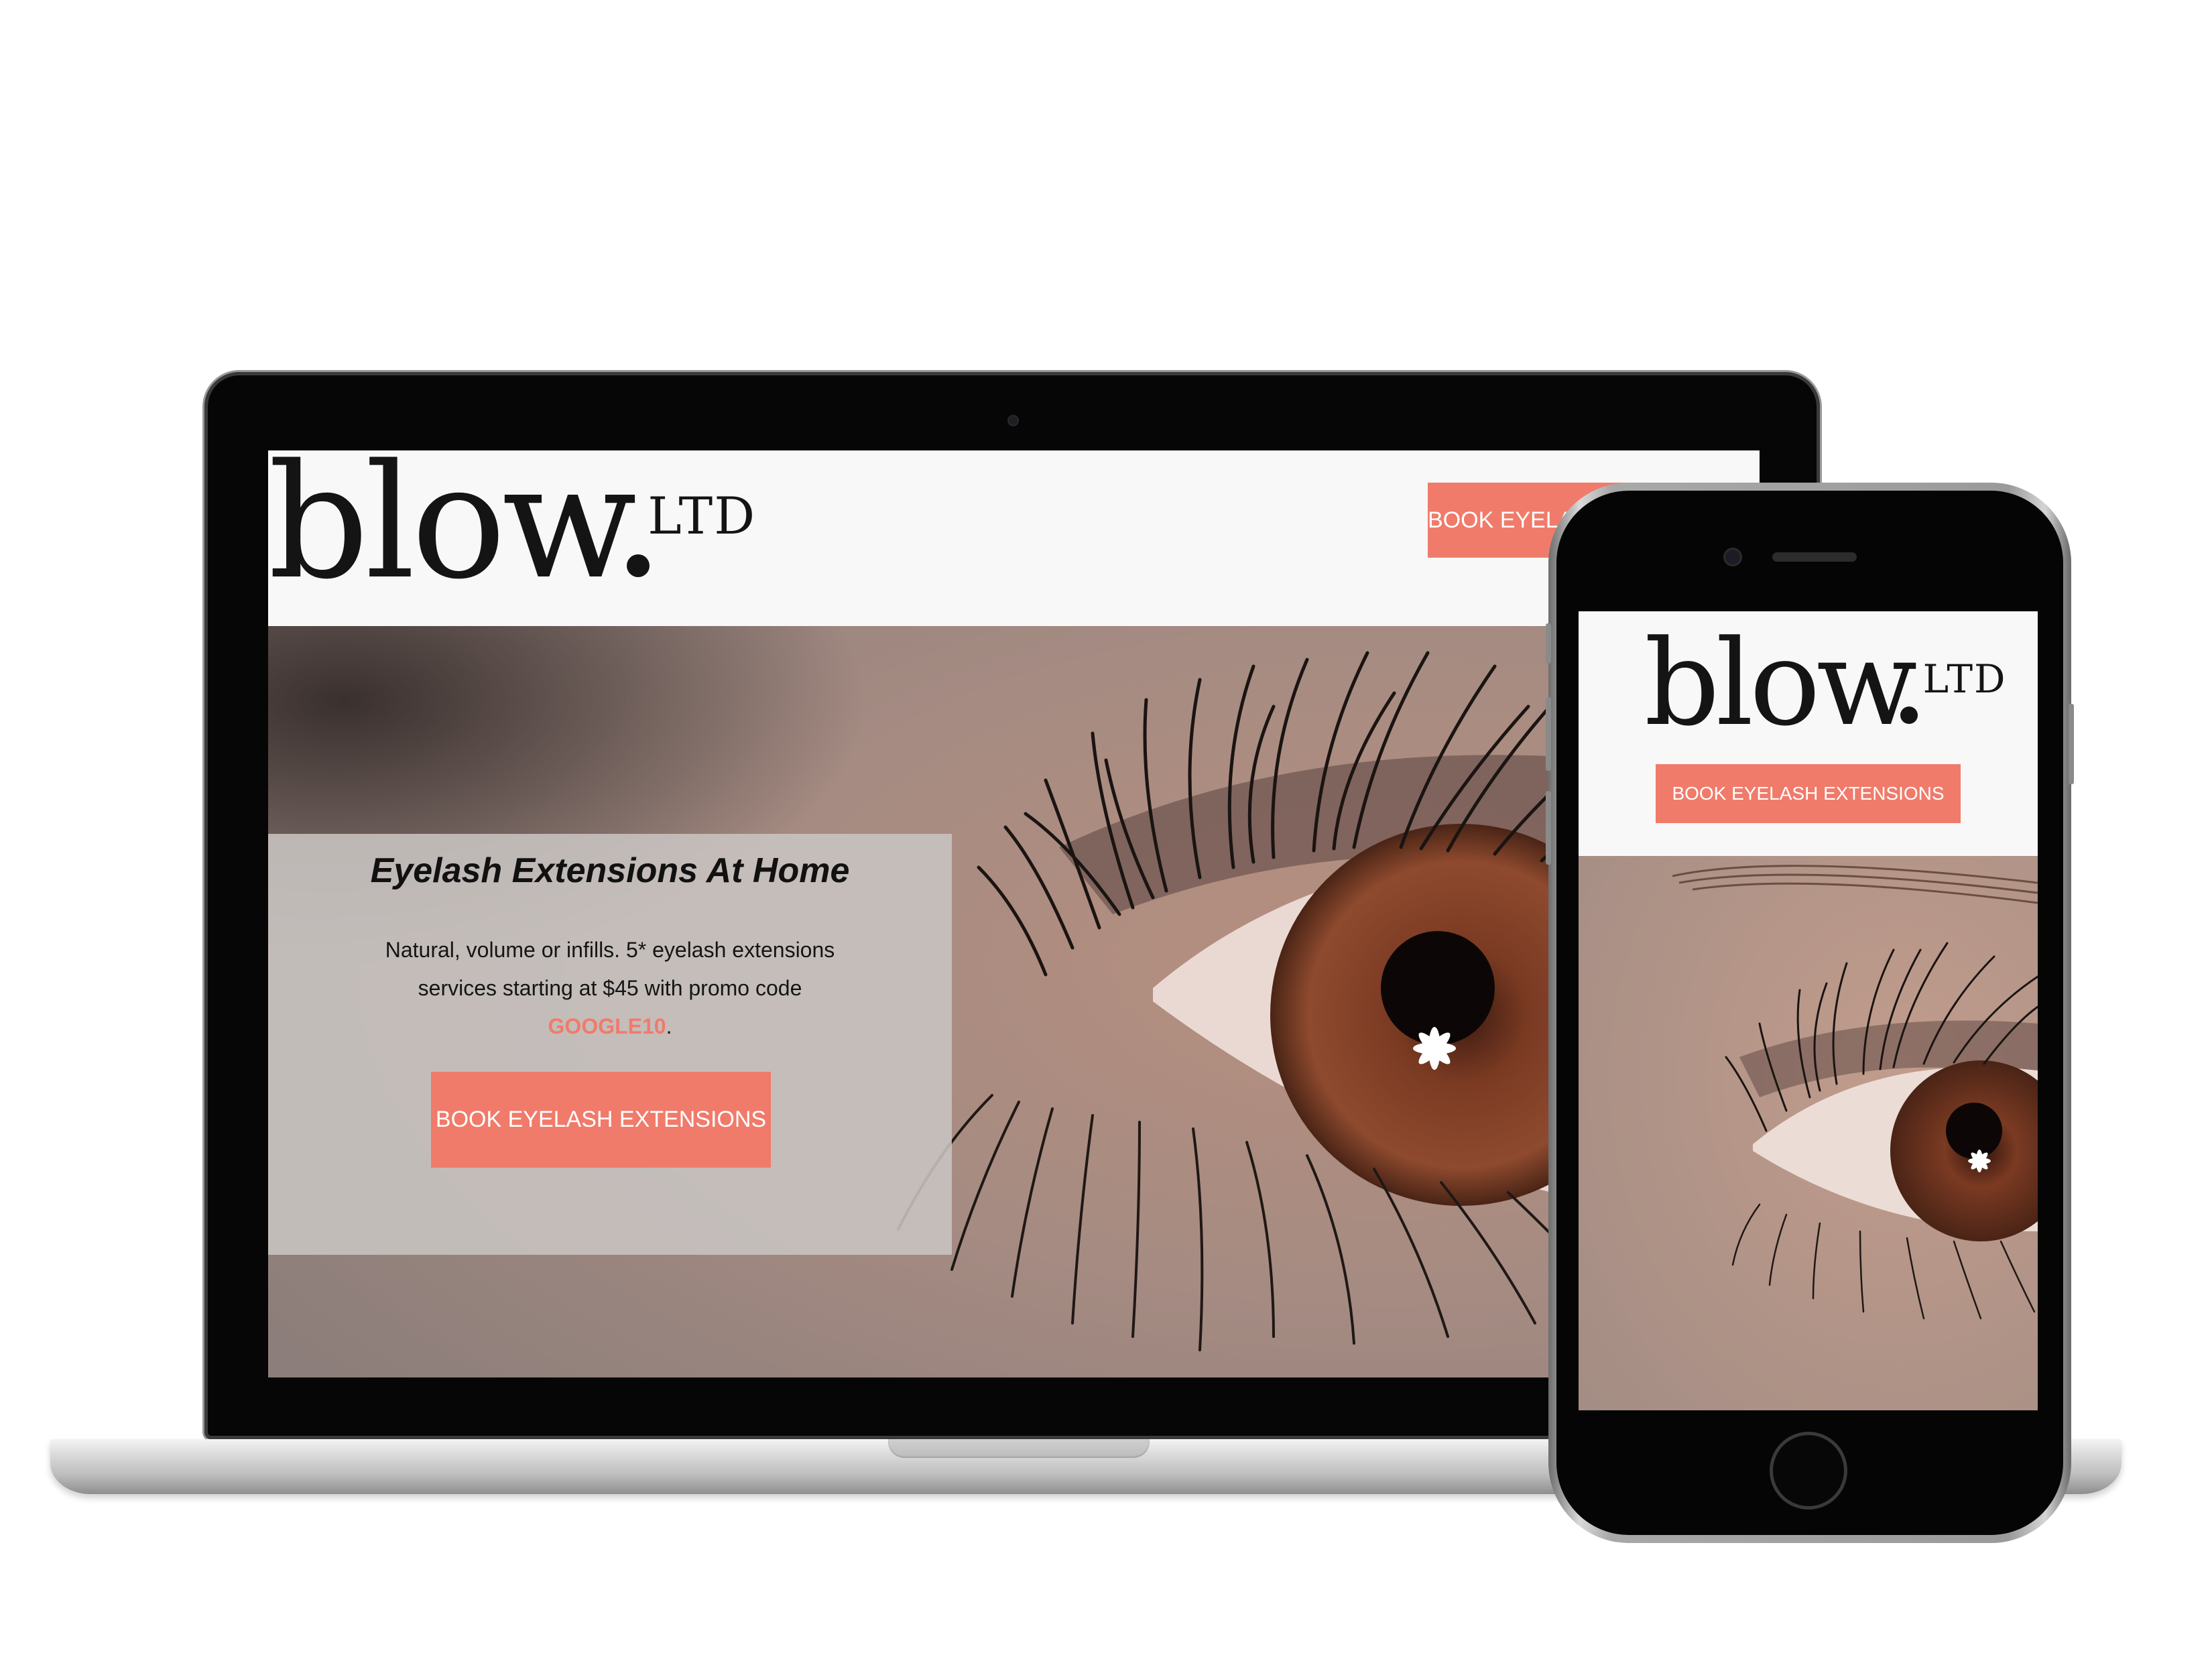  What do you see at coordinates (1964, 679) in the screenshot?
I see `mobile-logo-suffix: LTD` at bounding box center [1964, 679].